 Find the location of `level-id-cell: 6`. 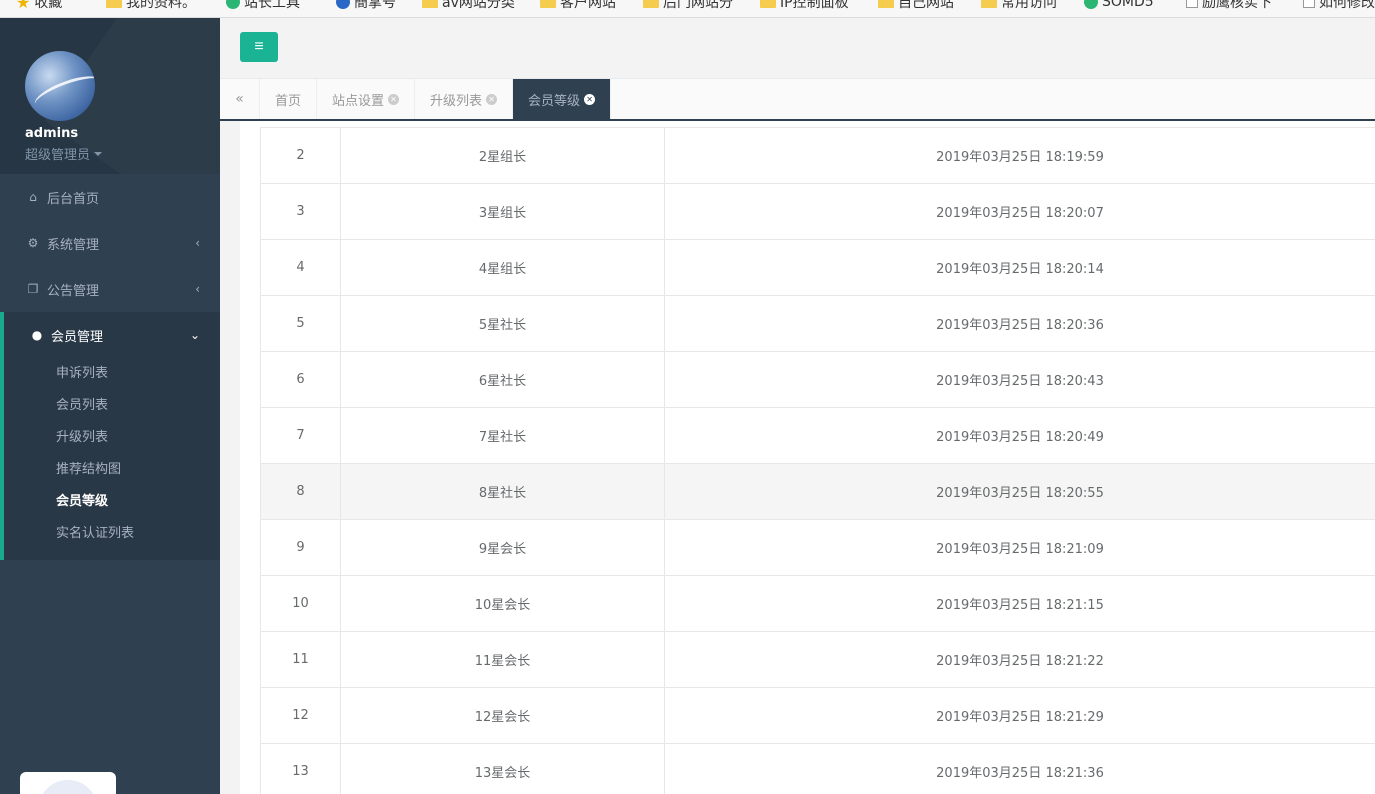

level-id-cell: 6 is located at coordinates (300, 379).